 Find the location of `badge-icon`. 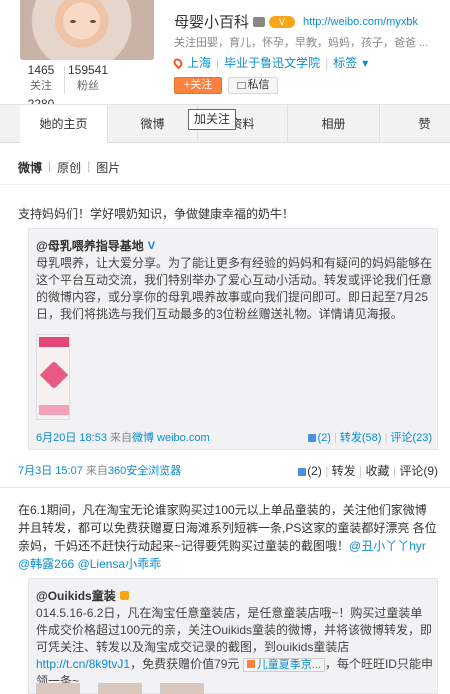

badge-icon is located at coordinates (124, 595).